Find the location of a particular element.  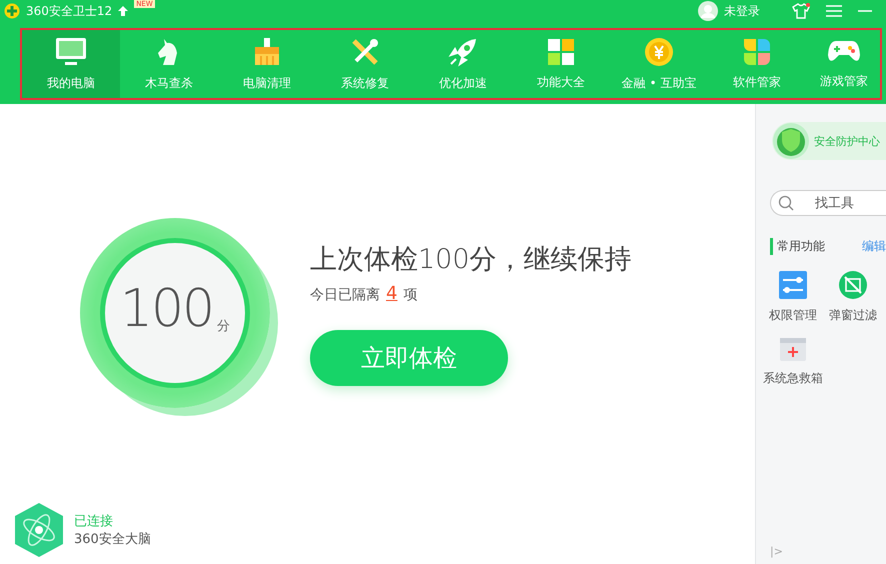

avatar-icon is located at coordinates (708, 11).